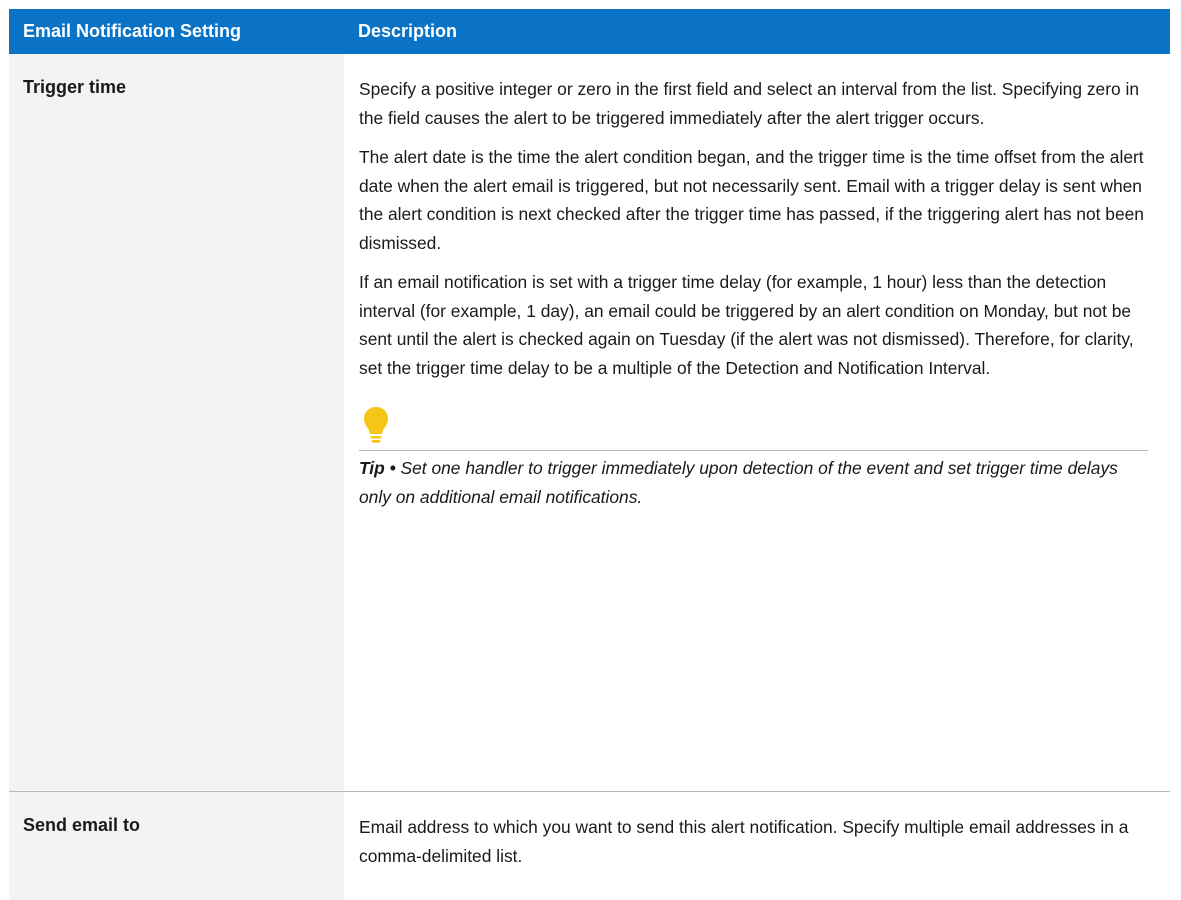  Describe the element at coordinates (408, 31) in the screenshot. I see `header-description: Description` at that location.